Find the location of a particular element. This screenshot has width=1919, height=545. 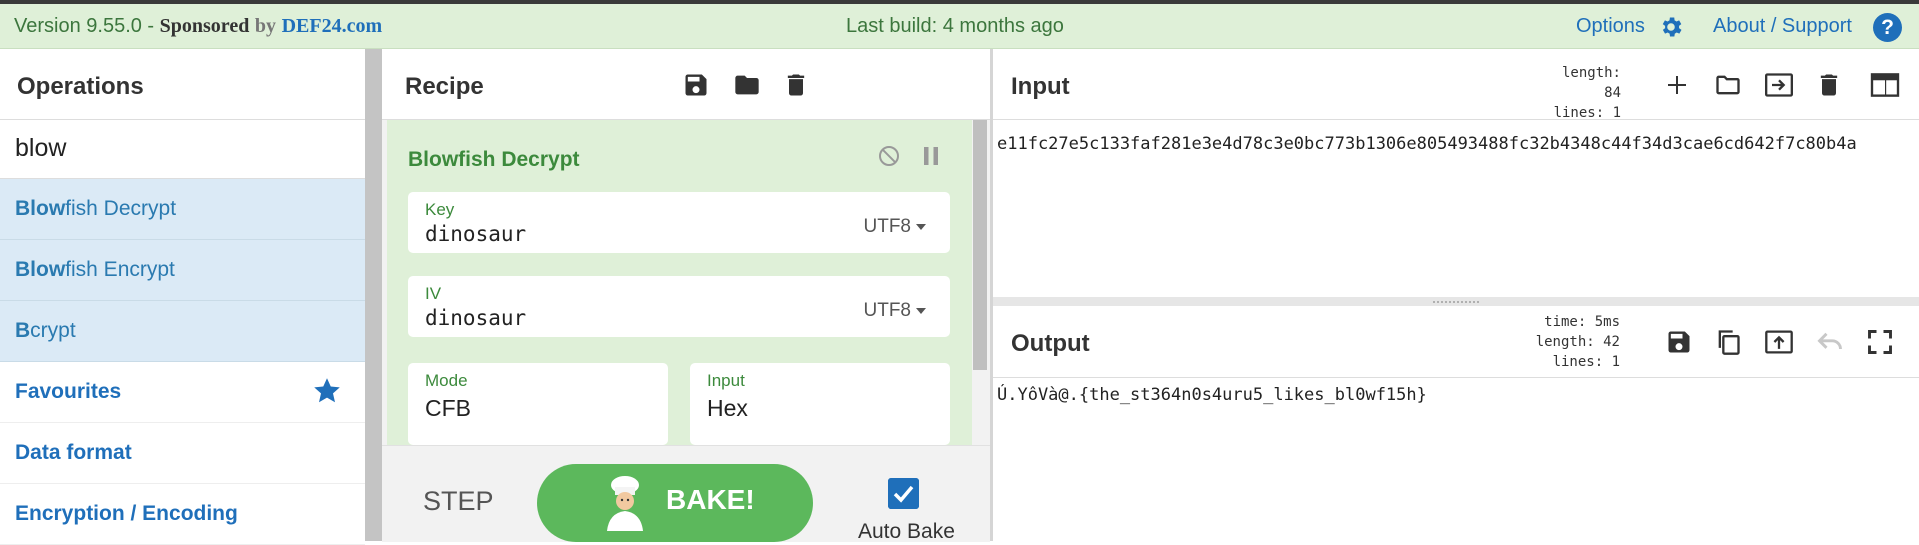

plus-icon is located at coordinates (1677, 85).